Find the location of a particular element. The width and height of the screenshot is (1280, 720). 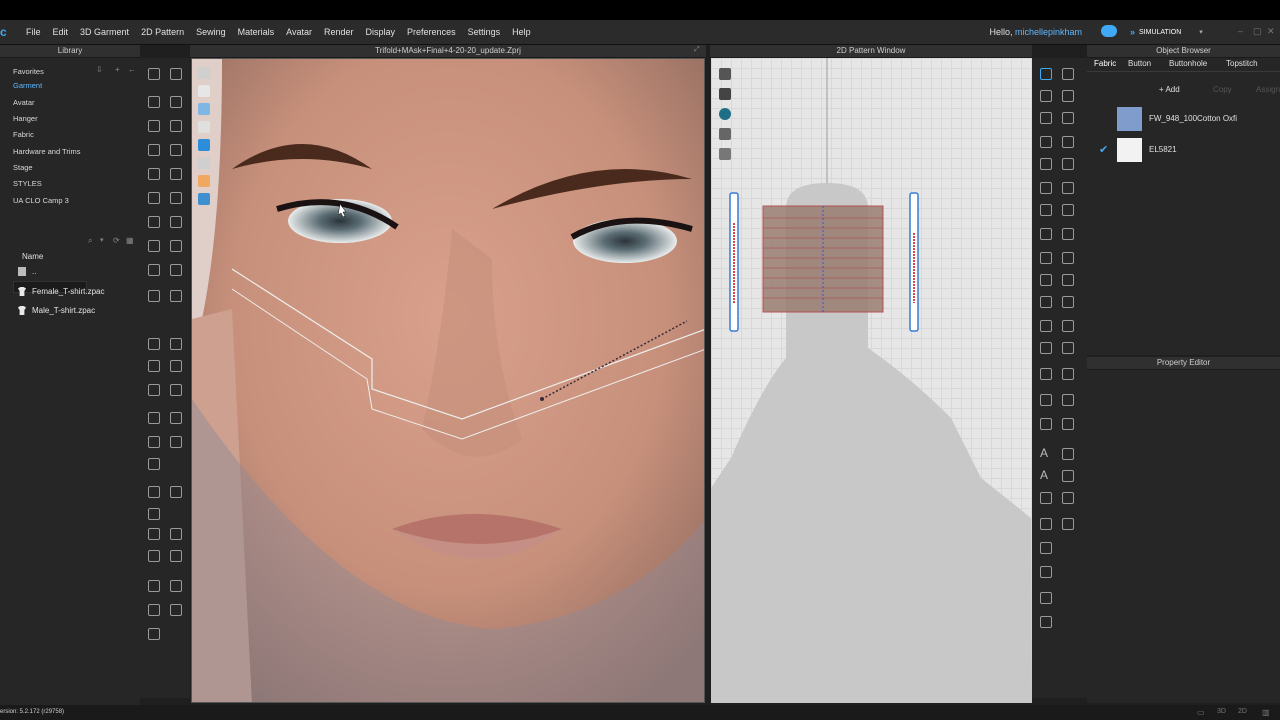

3d-layout-icon: 3D is located at coordinates (1221, 711).